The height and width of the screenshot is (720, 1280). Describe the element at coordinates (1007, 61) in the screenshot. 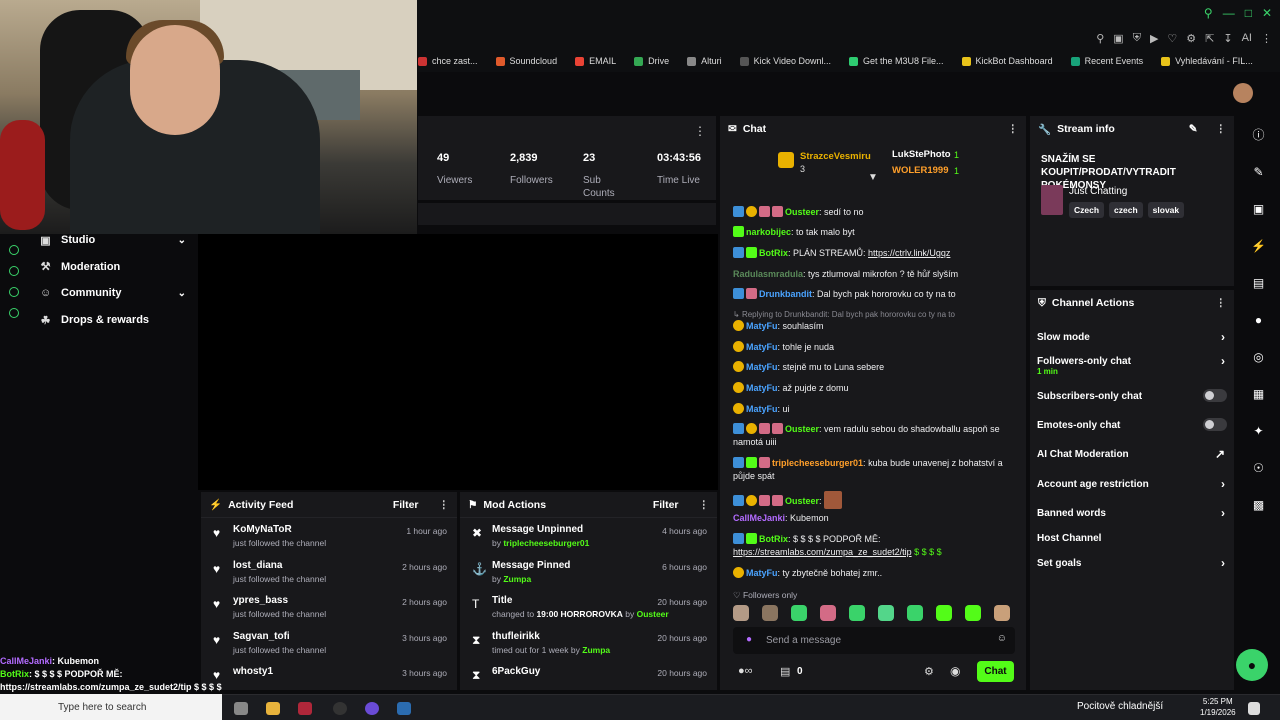

I see `bookmark-item: KickBot Dashboard` at that location.